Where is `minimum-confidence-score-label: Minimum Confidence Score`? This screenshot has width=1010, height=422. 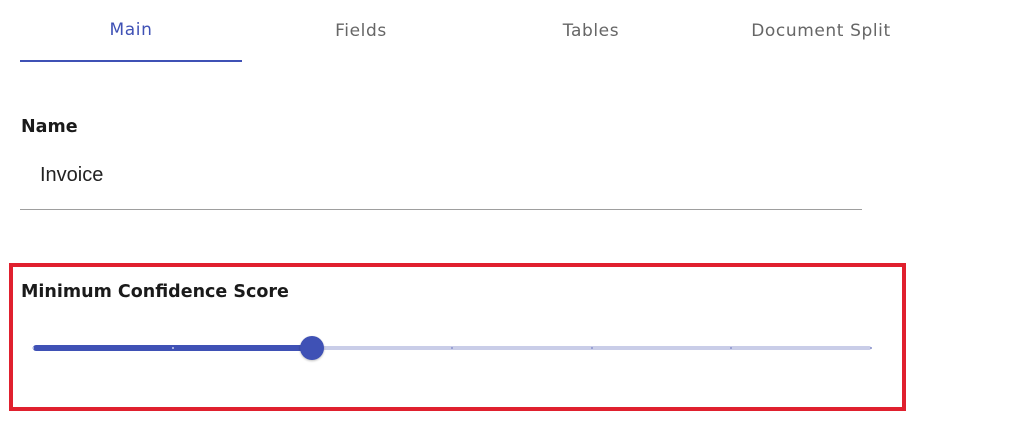 minimum-confidence-score-label: Minimum Confidence Score is located at coordinates (155, 292).